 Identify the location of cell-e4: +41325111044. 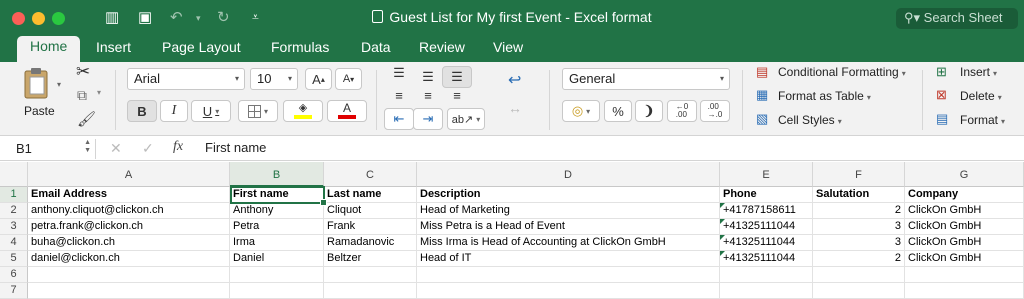
(766, 243).